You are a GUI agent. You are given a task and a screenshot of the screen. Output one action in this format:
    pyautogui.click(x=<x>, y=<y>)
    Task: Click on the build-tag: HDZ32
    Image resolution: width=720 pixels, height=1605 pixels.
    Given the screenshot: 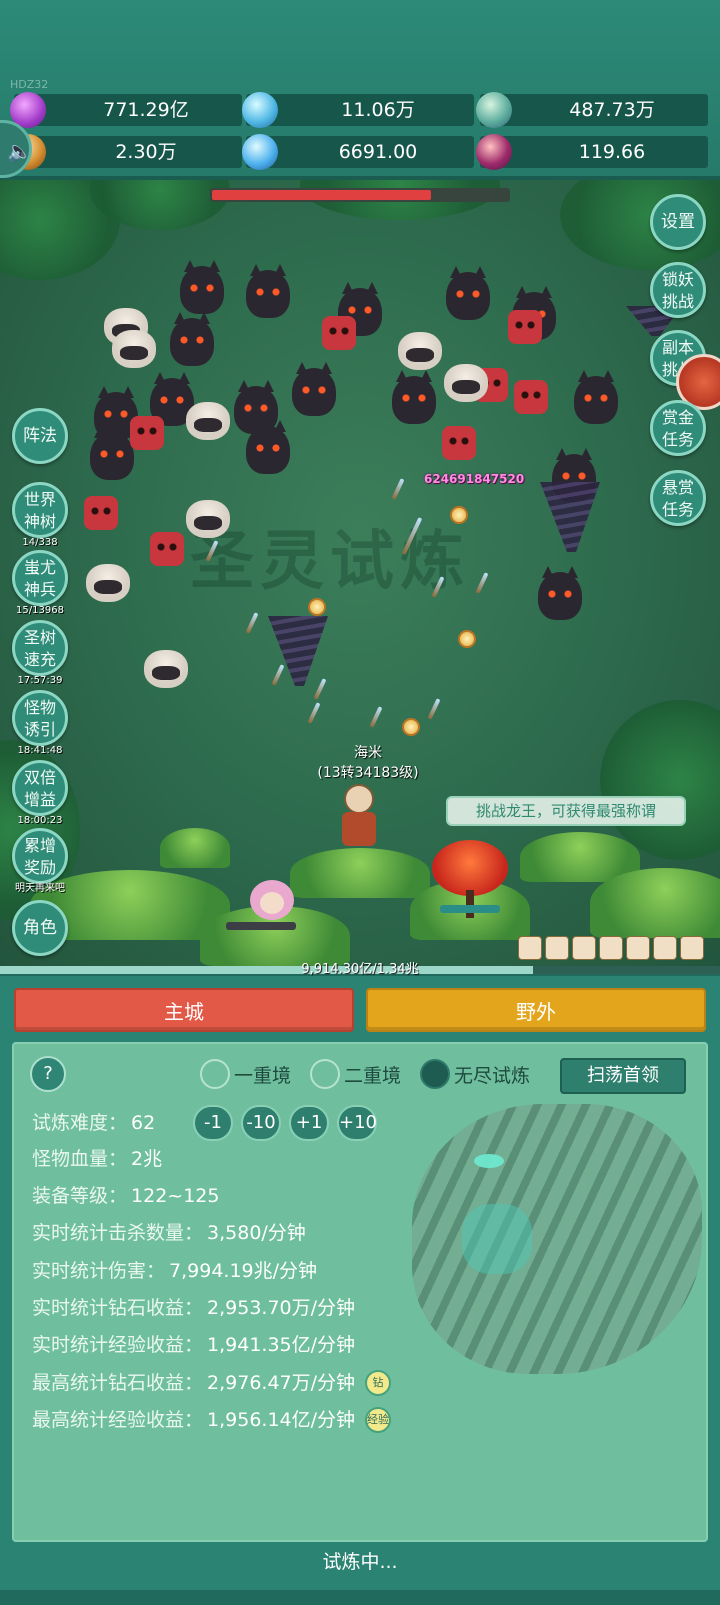 What is the action you would take?
    pyautogui.click(x=29, y=84)
    